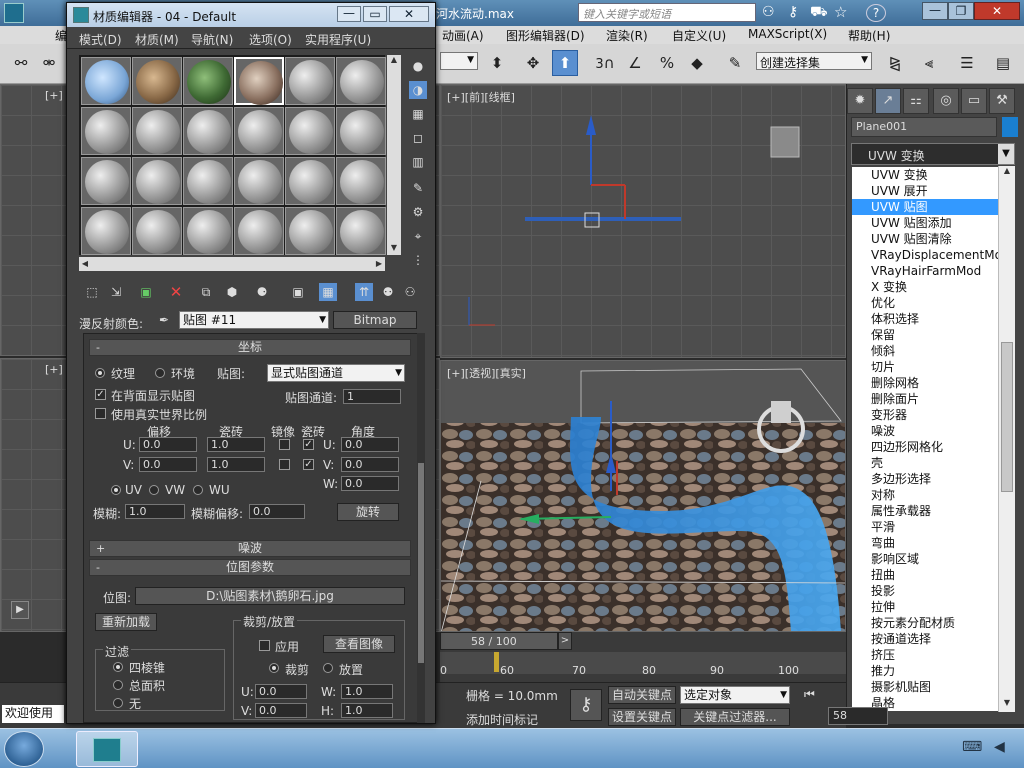 The height and width of the screenshot is (768, 1024). What do you see at coordinates (933, 463) in the screenshot?
I see `modifier-list-item: 壳` at bounding box center [933, 463].